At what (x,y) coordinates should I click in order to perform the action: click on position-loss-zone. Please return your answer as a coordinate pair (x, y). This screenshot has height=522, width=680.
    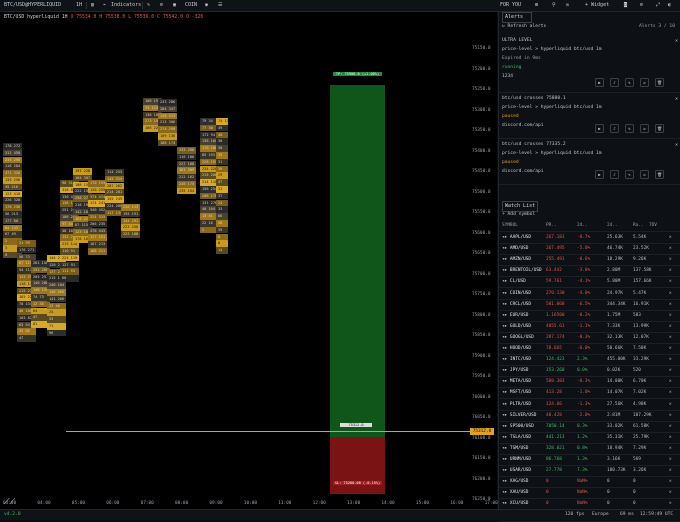
    Looking at the image, I should click on (357, 465).